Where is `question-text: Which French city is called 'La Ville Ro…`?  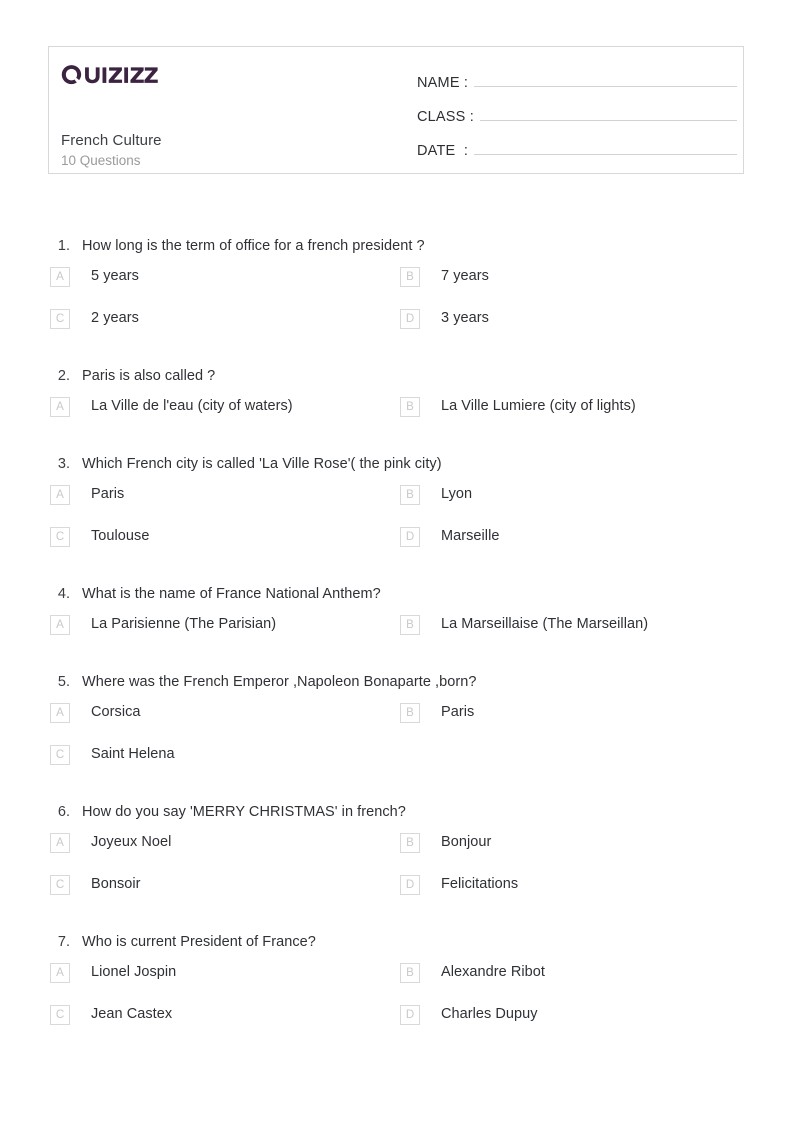 question-text: Which French city is called 'La Ville Ro… is located at coordinates (262, 464).